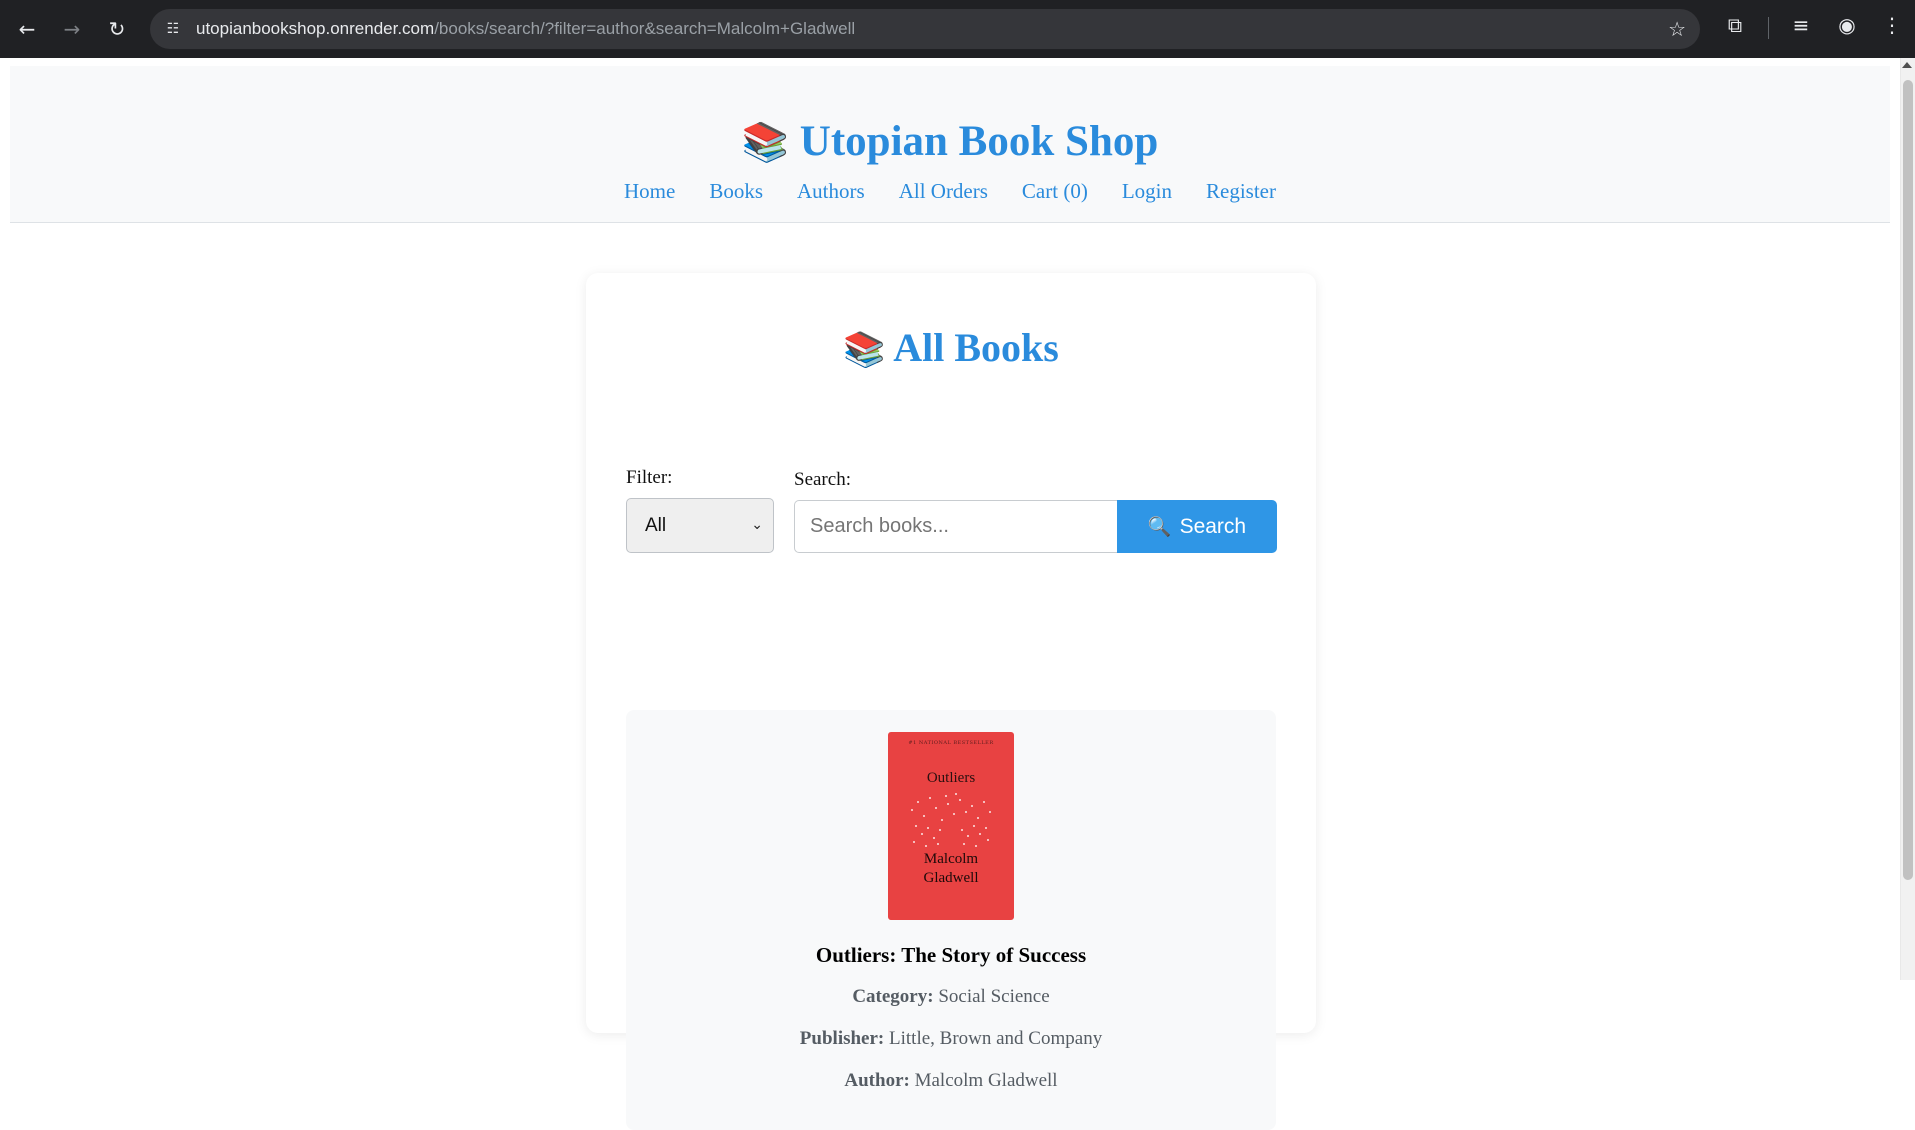  Describe the element at coordinates (1159, 527) in the screenshot. I see `search-icon: 🔍` at that location.